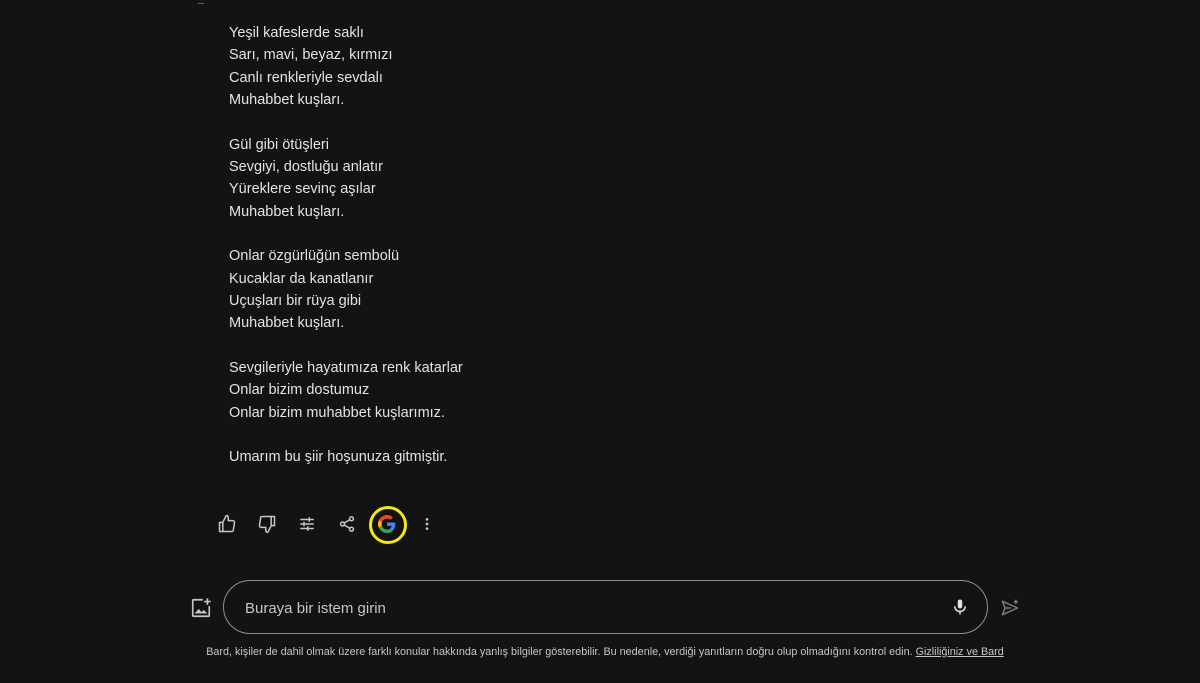  Describe the element at coordinates (346, 367) in the screenshot. I see `poem-line: Sevgileriyle hayatımıza renk katarlar` at that location.